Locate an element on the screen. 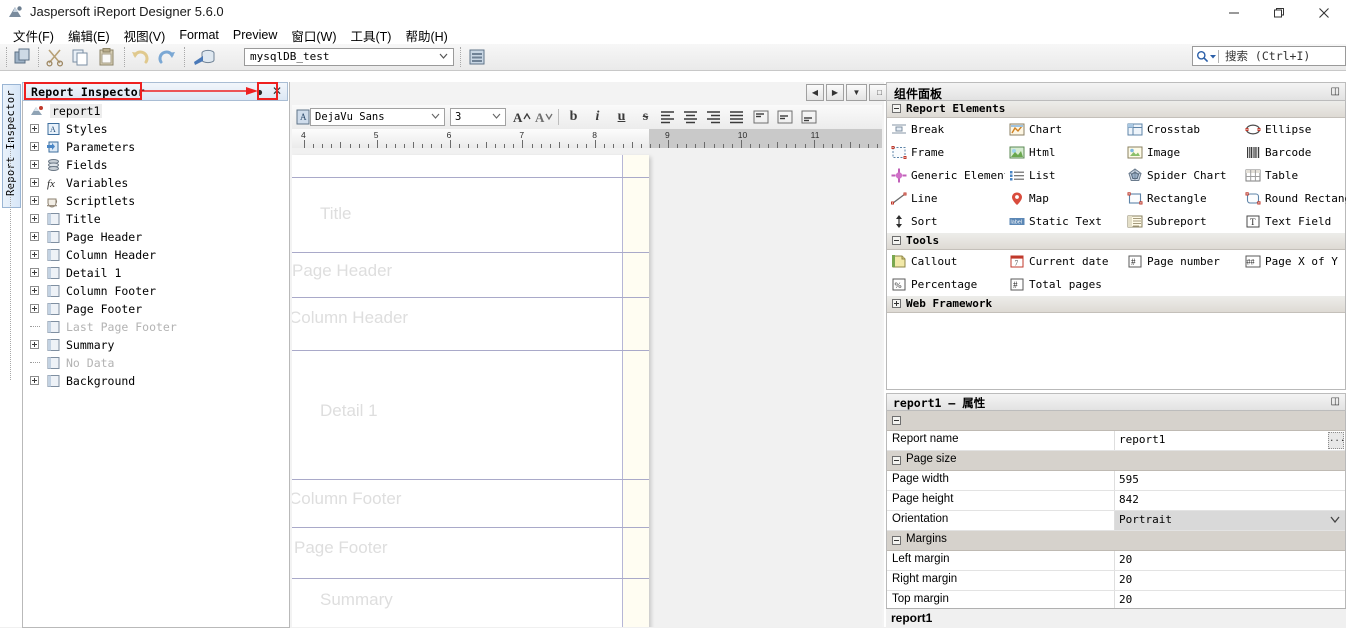 This screenshot has height=628, width=1346. report-band: Column Header is located at coordinates (470, 324).